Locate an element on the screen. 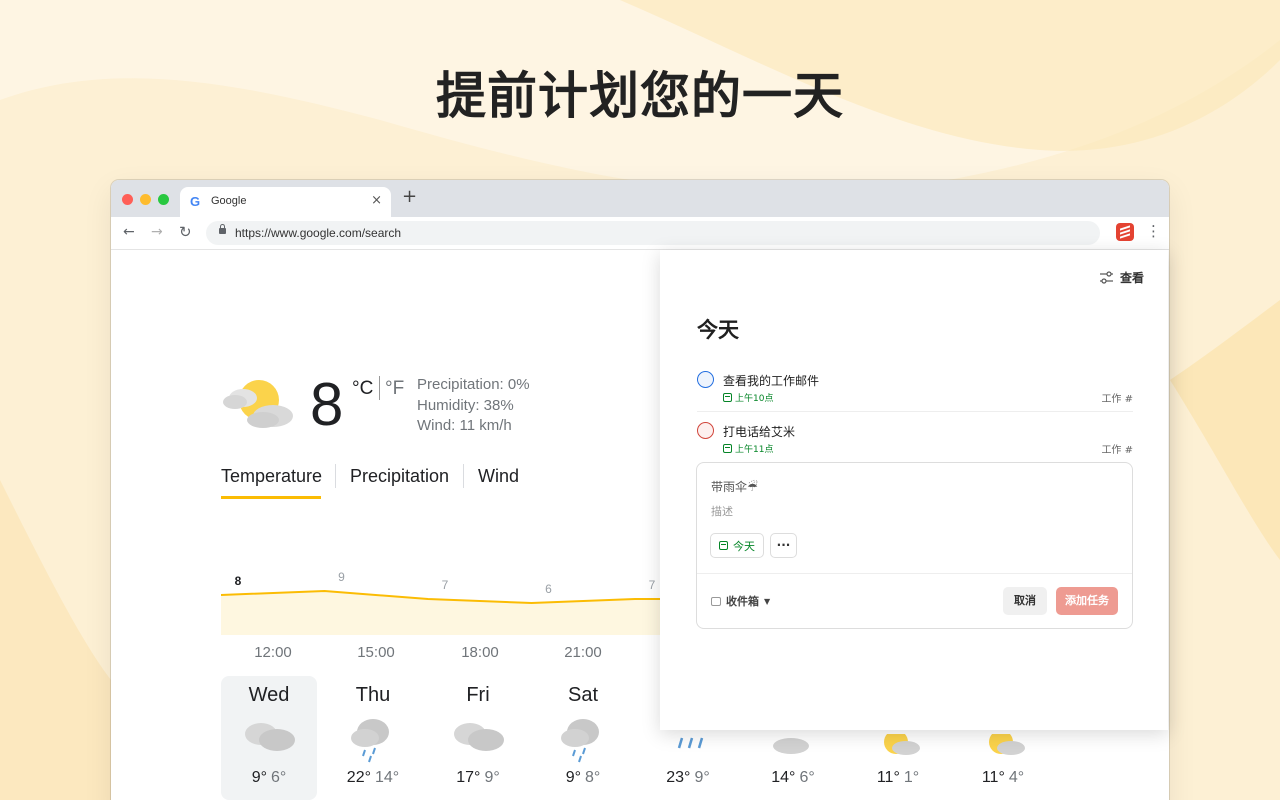 Image resolution: width=1280 pixels, height=800 pixels. precipitation-text: Precipitation: 0% is located at coordinates (473, 384).